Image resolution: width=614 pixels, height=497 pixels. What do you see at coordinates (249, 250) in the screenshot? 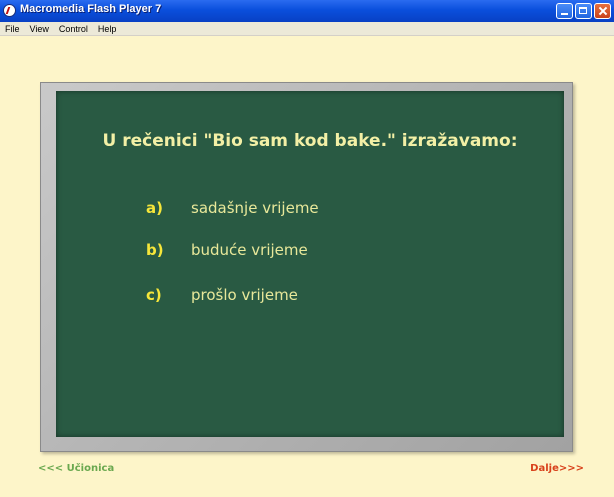
I see `answer-text: buduće vrijeme` at bounding box center [249, 250].